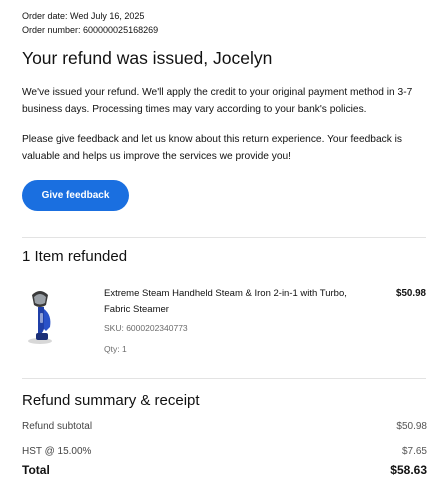 This screenshot has width=435, height=493. What do you see at coordinates (224, 426) in the screenshot?
I see `summary-row-subtotal: Refund subtotal $50.98` at bounding box center [224, 426].